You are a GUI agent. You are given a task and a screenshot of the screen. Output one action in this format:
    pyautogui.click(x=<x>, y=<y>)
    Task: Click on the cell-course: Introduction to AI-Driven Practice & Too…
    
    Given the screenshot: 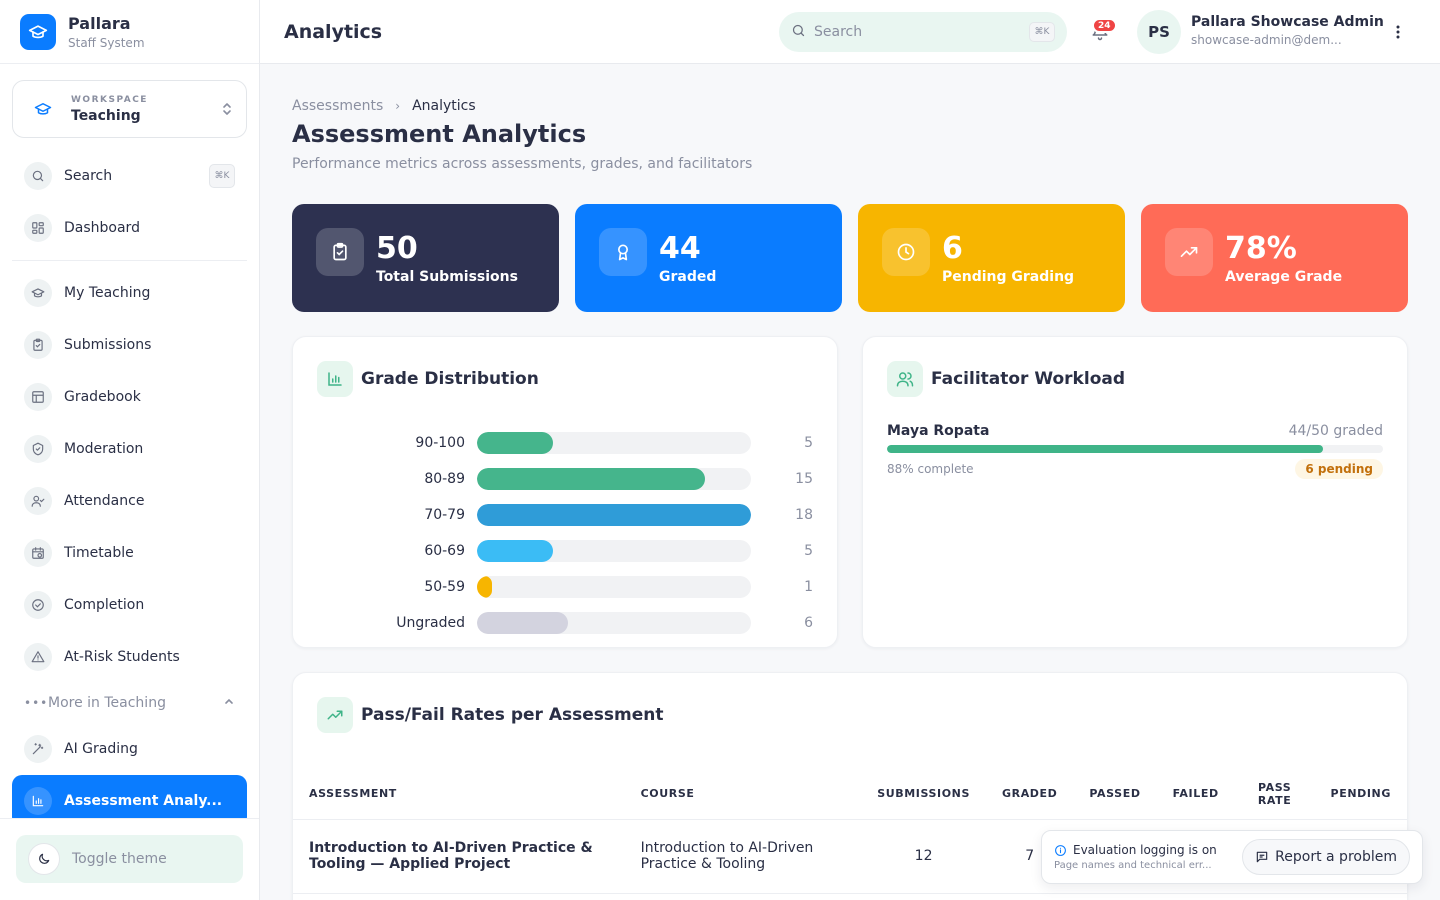 What is the action you would take?
    pyautogui.click(x=743, y=856)
    